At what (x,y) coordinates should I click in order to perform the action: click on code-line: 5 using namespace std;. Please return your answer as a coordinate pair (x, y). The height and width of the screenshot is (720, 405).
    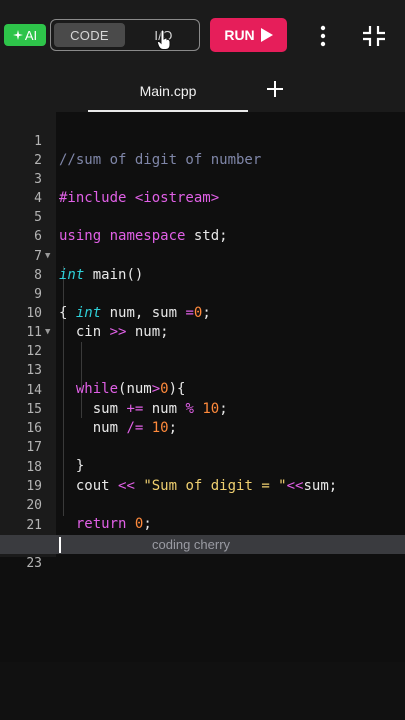
    Looking at the image, I should click on (202, 216).